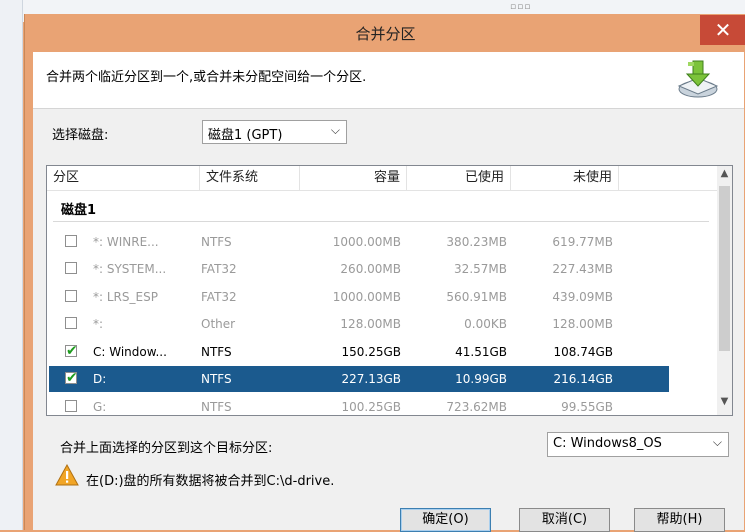 The image size is (745, 532). I want to click on merge-disk-icon, so click(698, 79).